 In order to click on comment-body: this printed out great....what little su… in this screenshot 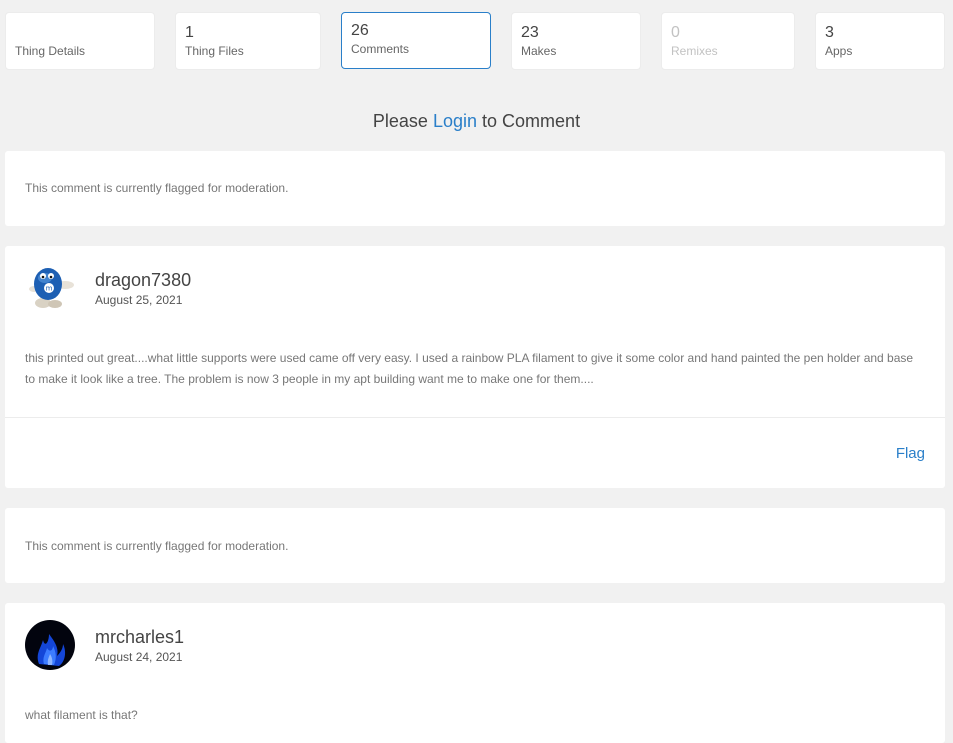, I will do `click(469, 368)`.